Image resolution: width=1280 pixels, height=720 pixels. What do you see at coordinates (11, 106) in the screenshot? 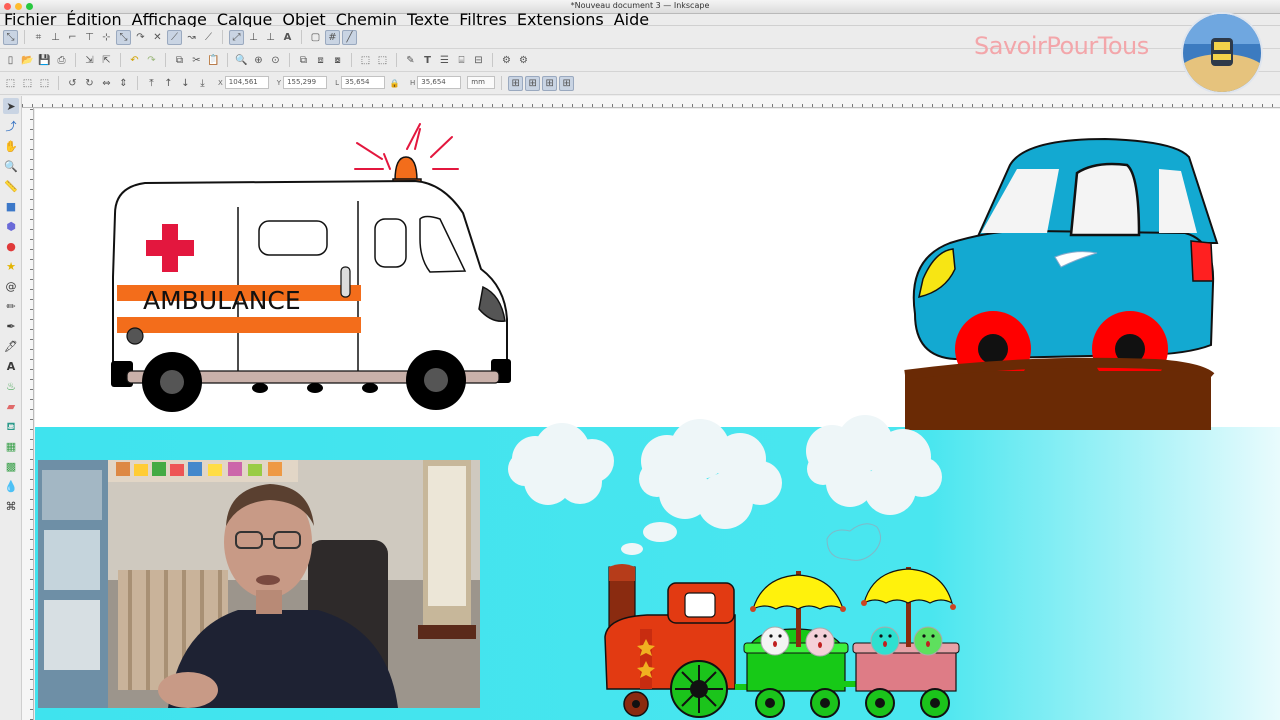
I see `selector-tool-icon: ➤` at bounding box center [11, 106].